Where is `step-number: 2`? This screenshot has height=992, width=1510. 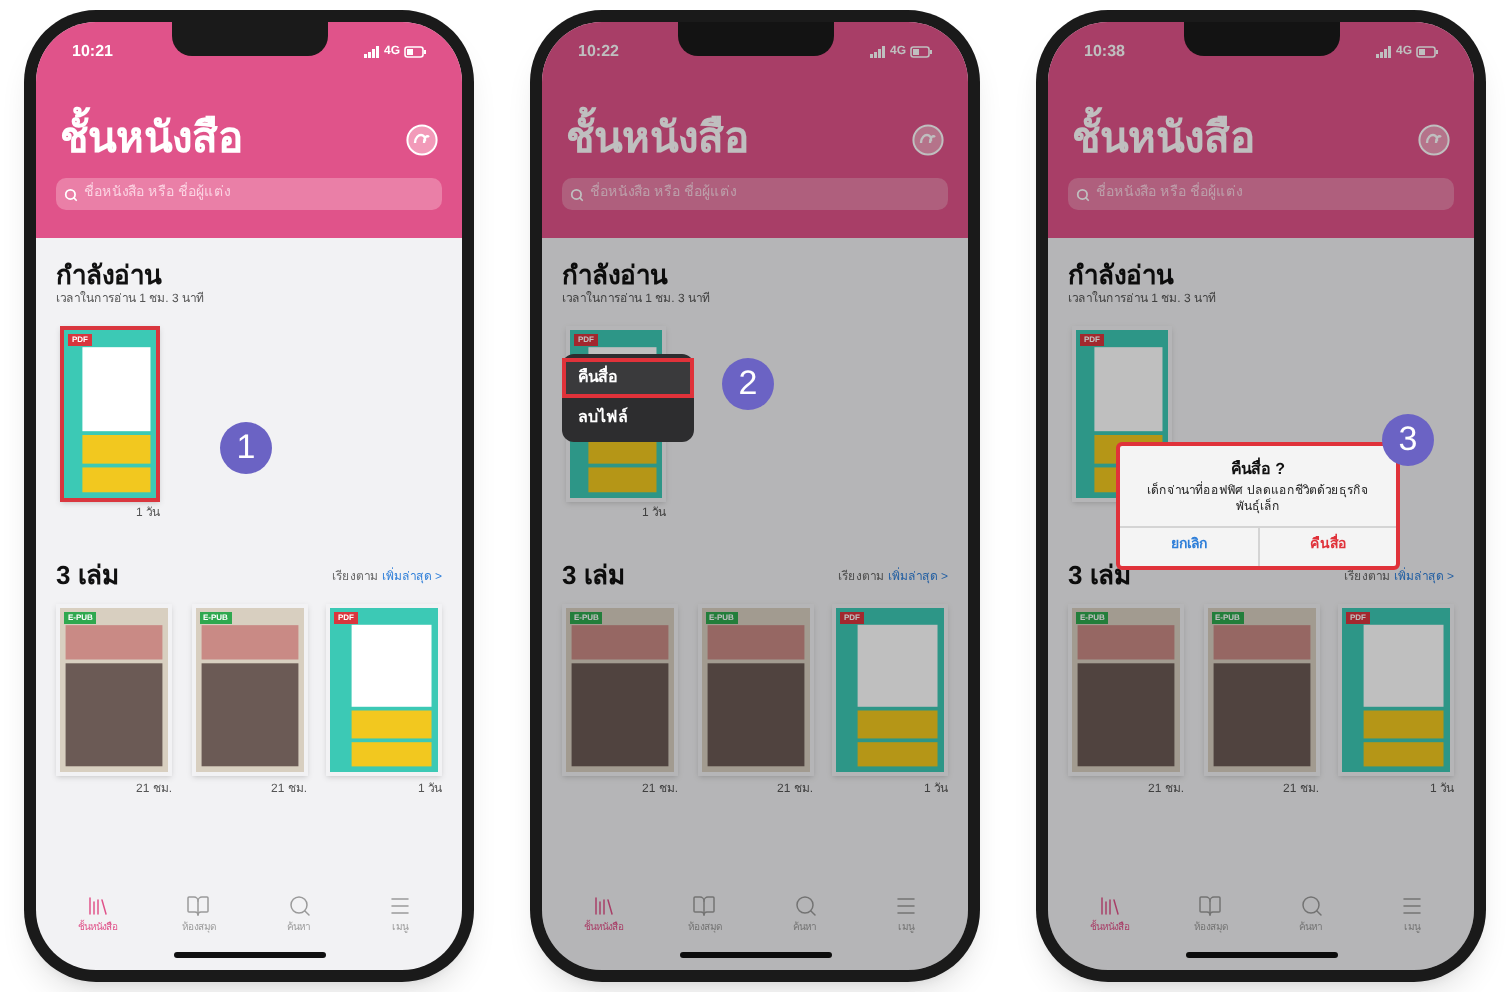 step-number: 2 is located at coordinates (748, 384).